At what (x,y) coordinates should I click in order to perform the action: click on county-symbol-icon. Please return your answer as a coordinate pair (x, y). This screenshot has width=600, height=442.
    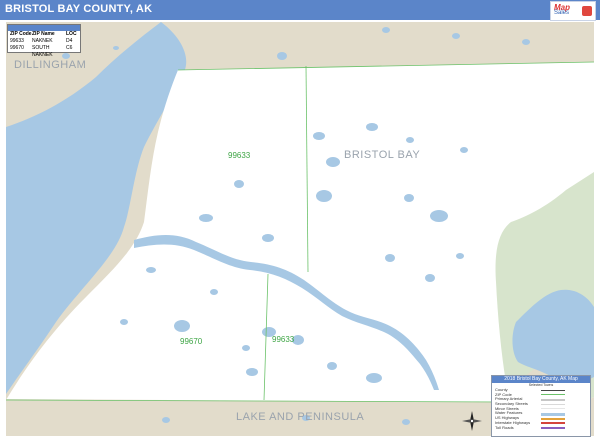
    Looking at the image, I should click on (553, 391).